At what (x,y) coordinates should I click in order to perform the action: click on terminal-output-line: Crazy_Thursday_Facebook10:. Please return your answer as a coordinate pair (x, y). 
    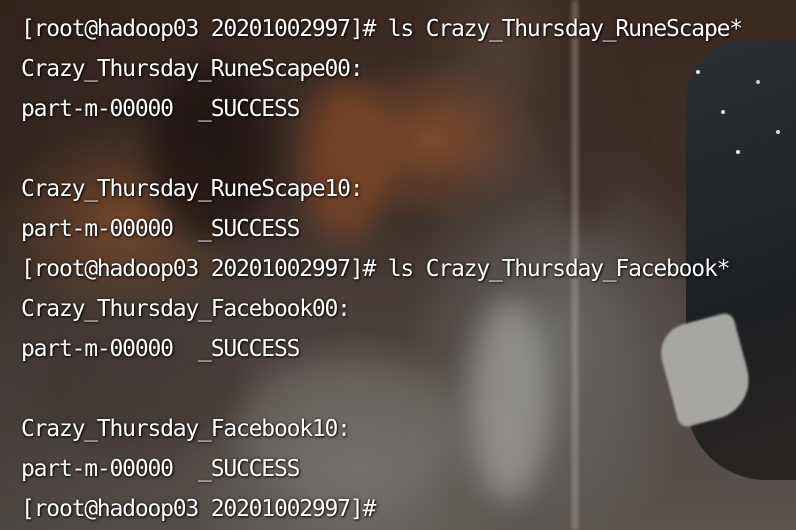
    Looking at the image, I should click on (186, 429).